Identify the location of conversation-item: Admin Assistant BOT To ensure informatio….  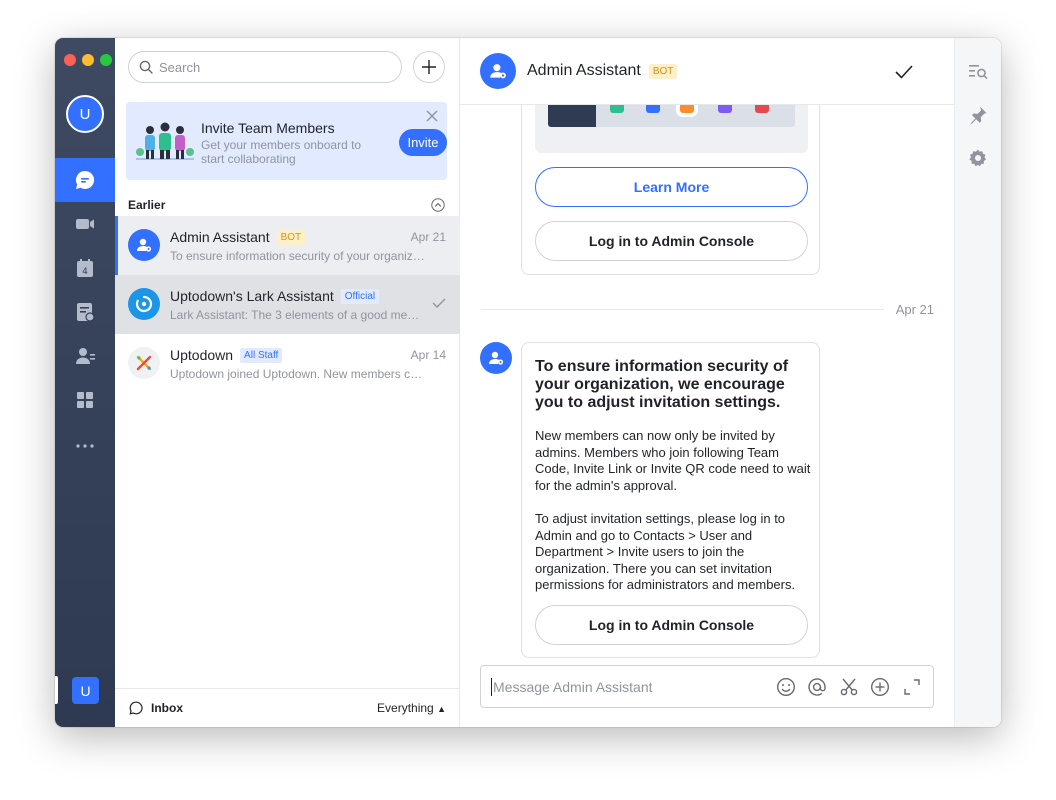
(287, 245).